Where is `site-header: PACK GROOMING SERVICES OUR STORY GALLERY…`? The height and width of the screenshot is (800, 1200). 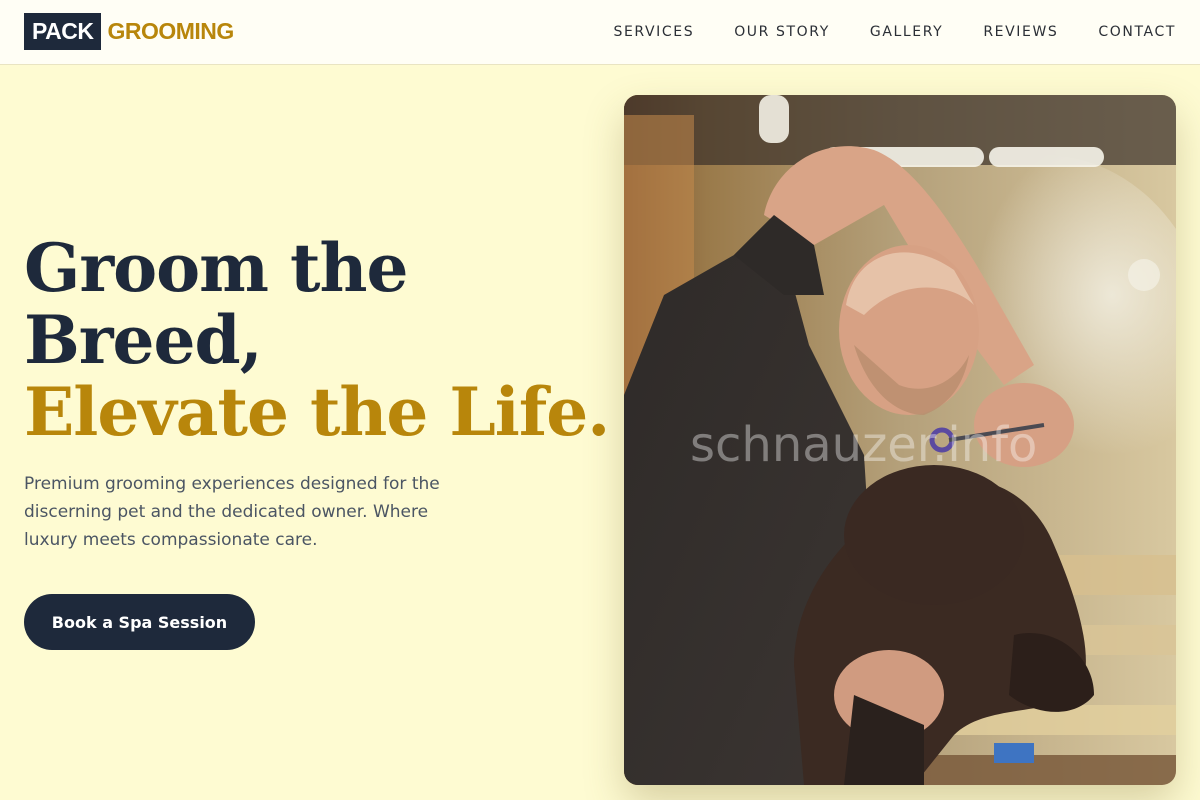
site-header: PACK GROOMING SERVICES OUR STORY GALLERY… is located at coordinates (600, 32).